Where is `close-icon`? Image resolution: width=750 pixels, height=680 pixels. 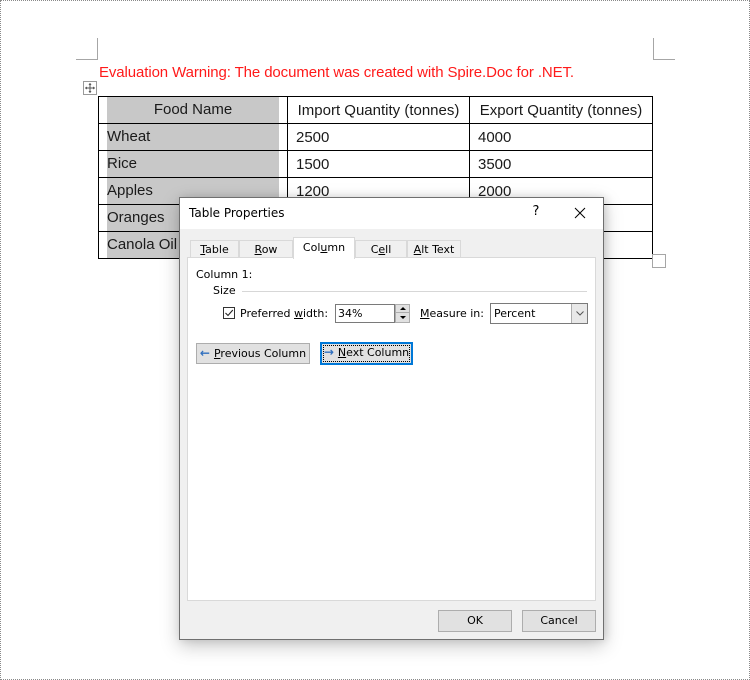
close-icon is located at coordinates (580, 213).